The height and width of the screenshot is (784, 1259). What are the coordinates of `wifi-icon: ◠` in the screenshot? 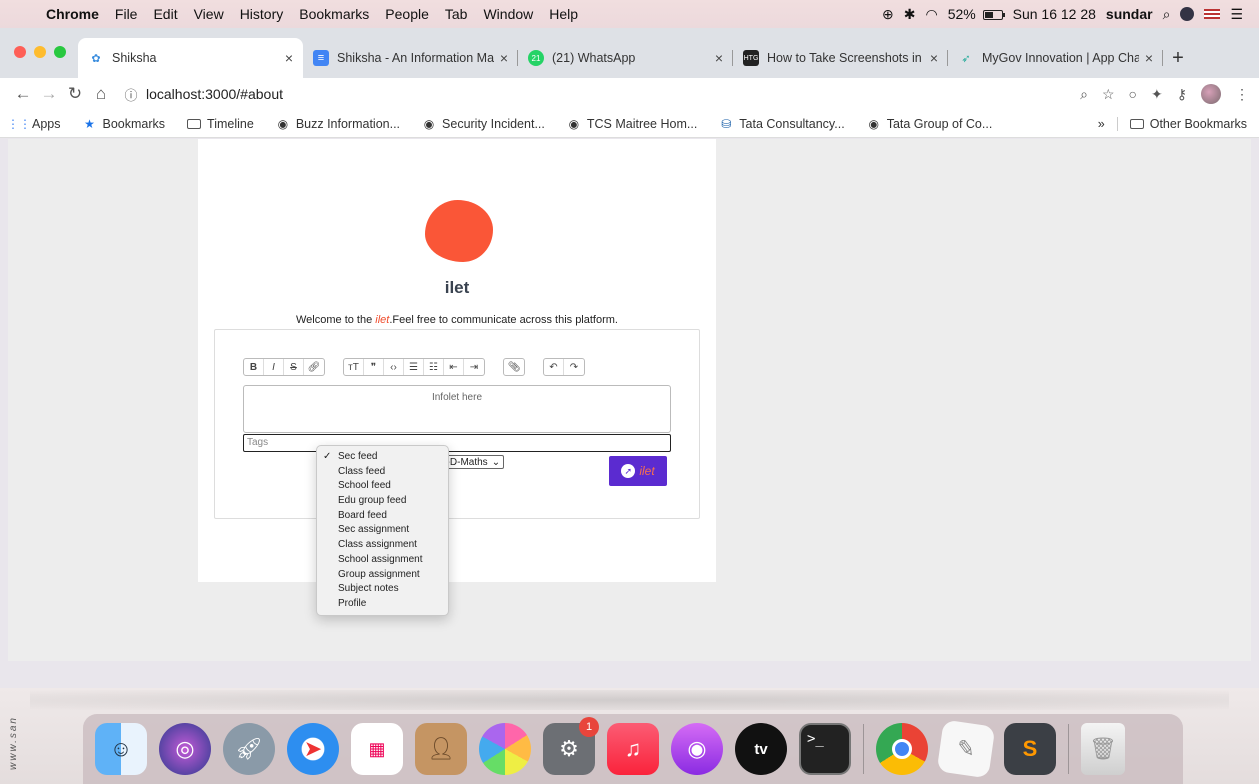 It's located at (931, 14).